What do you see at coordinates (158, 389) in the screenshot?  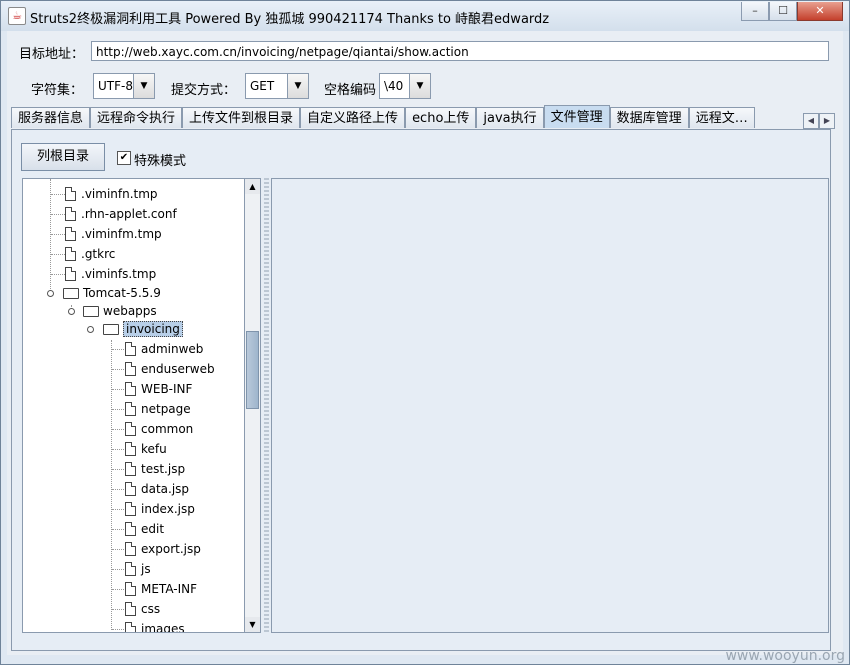 I see `tree-file: WEB-INF` at bounding box center [158, 389].